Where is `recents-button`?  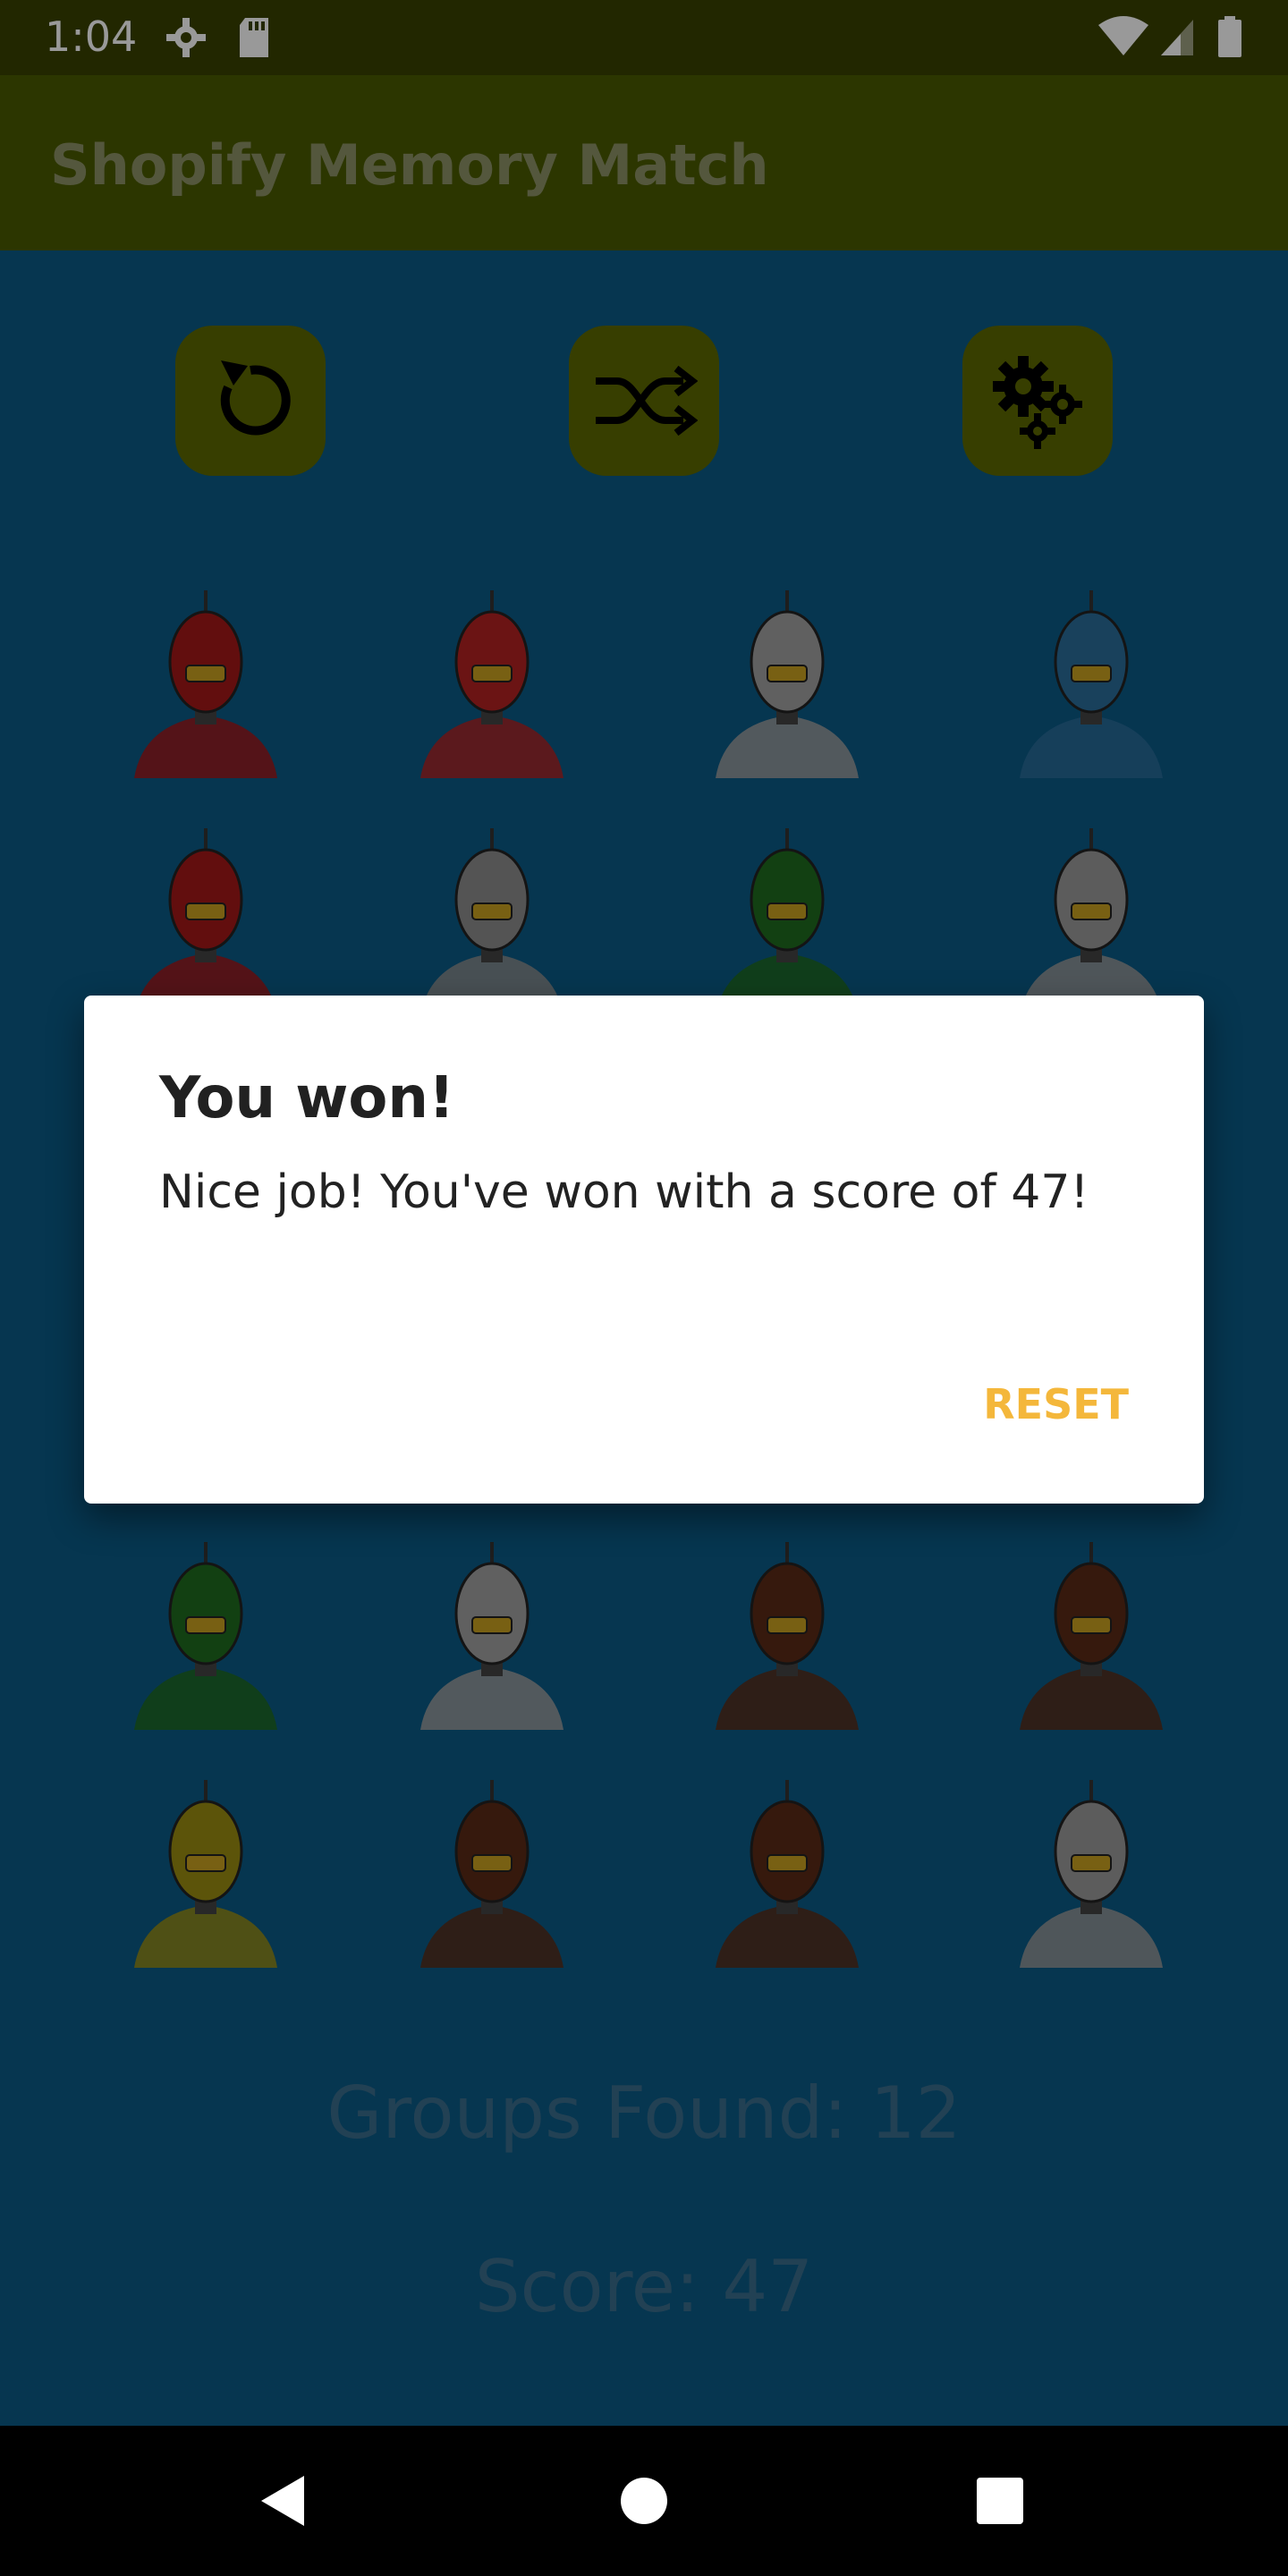 recents-button is located at coordinates (1000, 2501).